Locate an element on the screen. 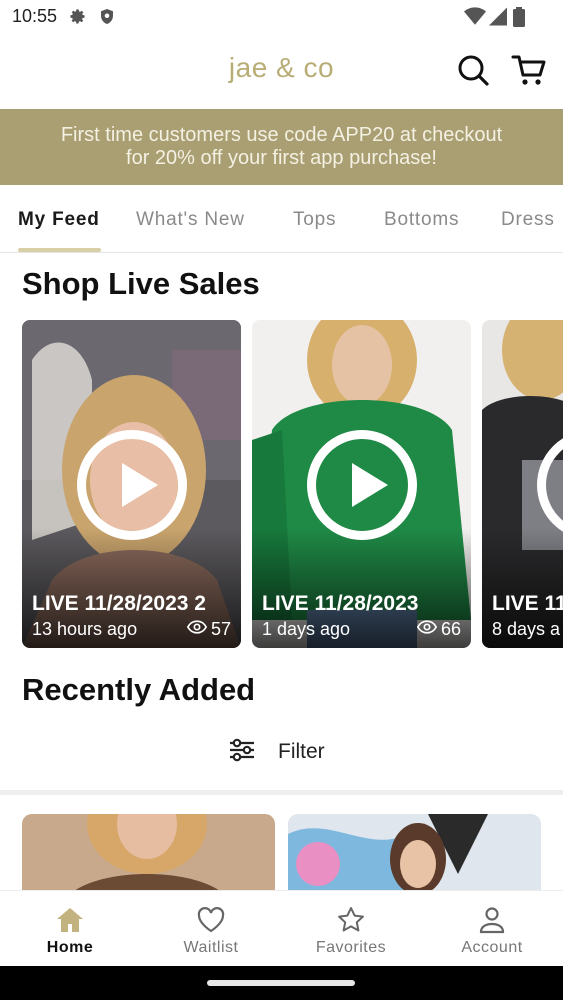  view-count-value: 66 is located at coordinates (450, 629).